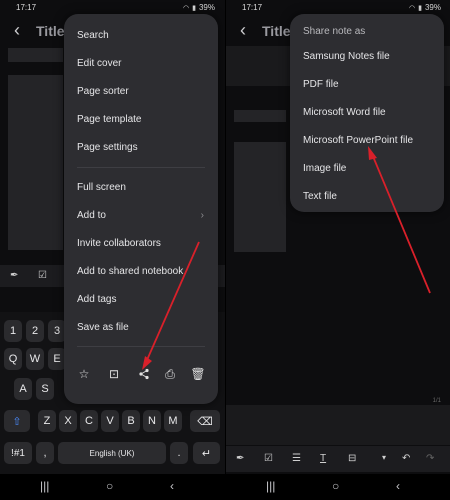 The height and width of the screenshot is (500, 450). I want to click on share-image-file: Image file, so click(324, 168).